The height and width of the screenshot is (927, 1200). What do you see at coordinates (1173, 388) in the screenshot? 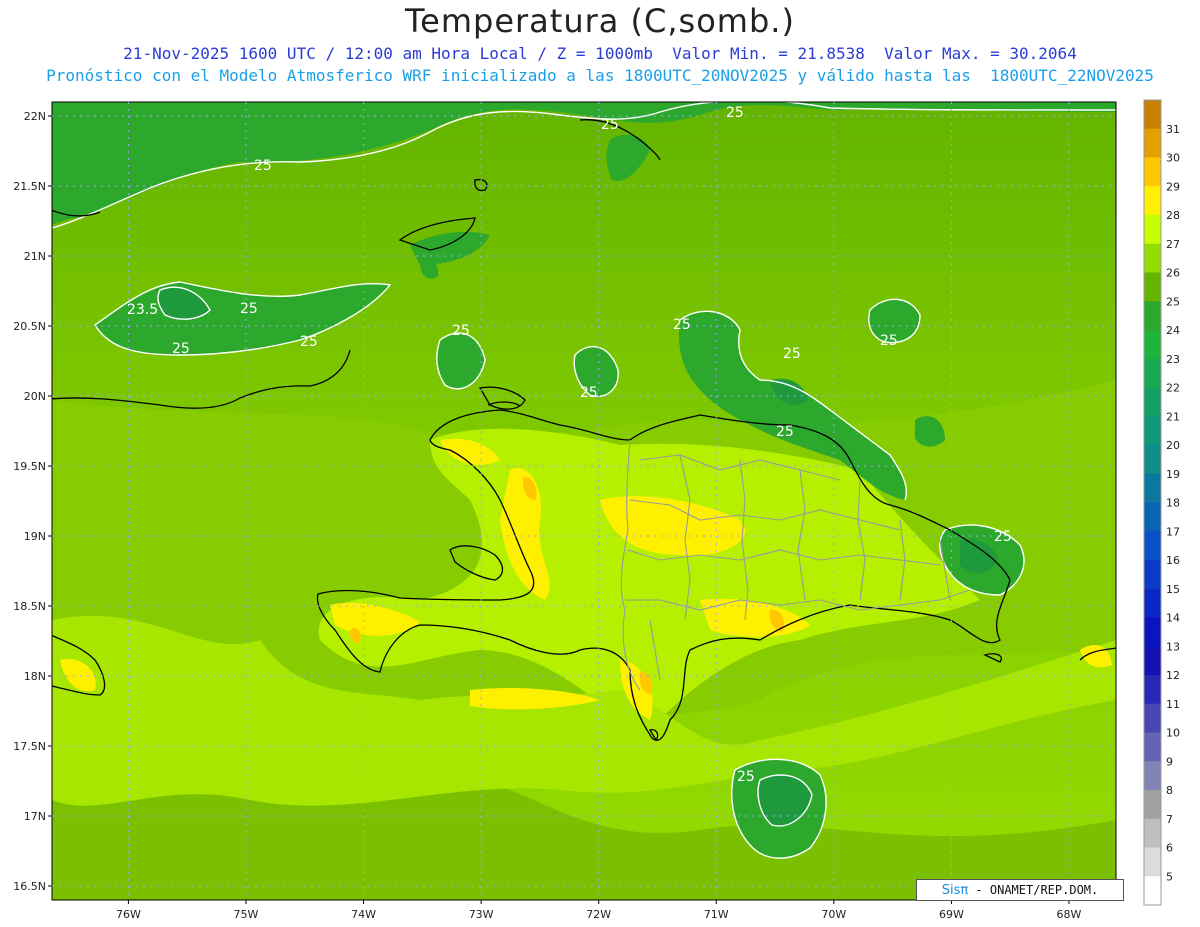
I see `legend-label: 22` at bounding box center [1173, 388].